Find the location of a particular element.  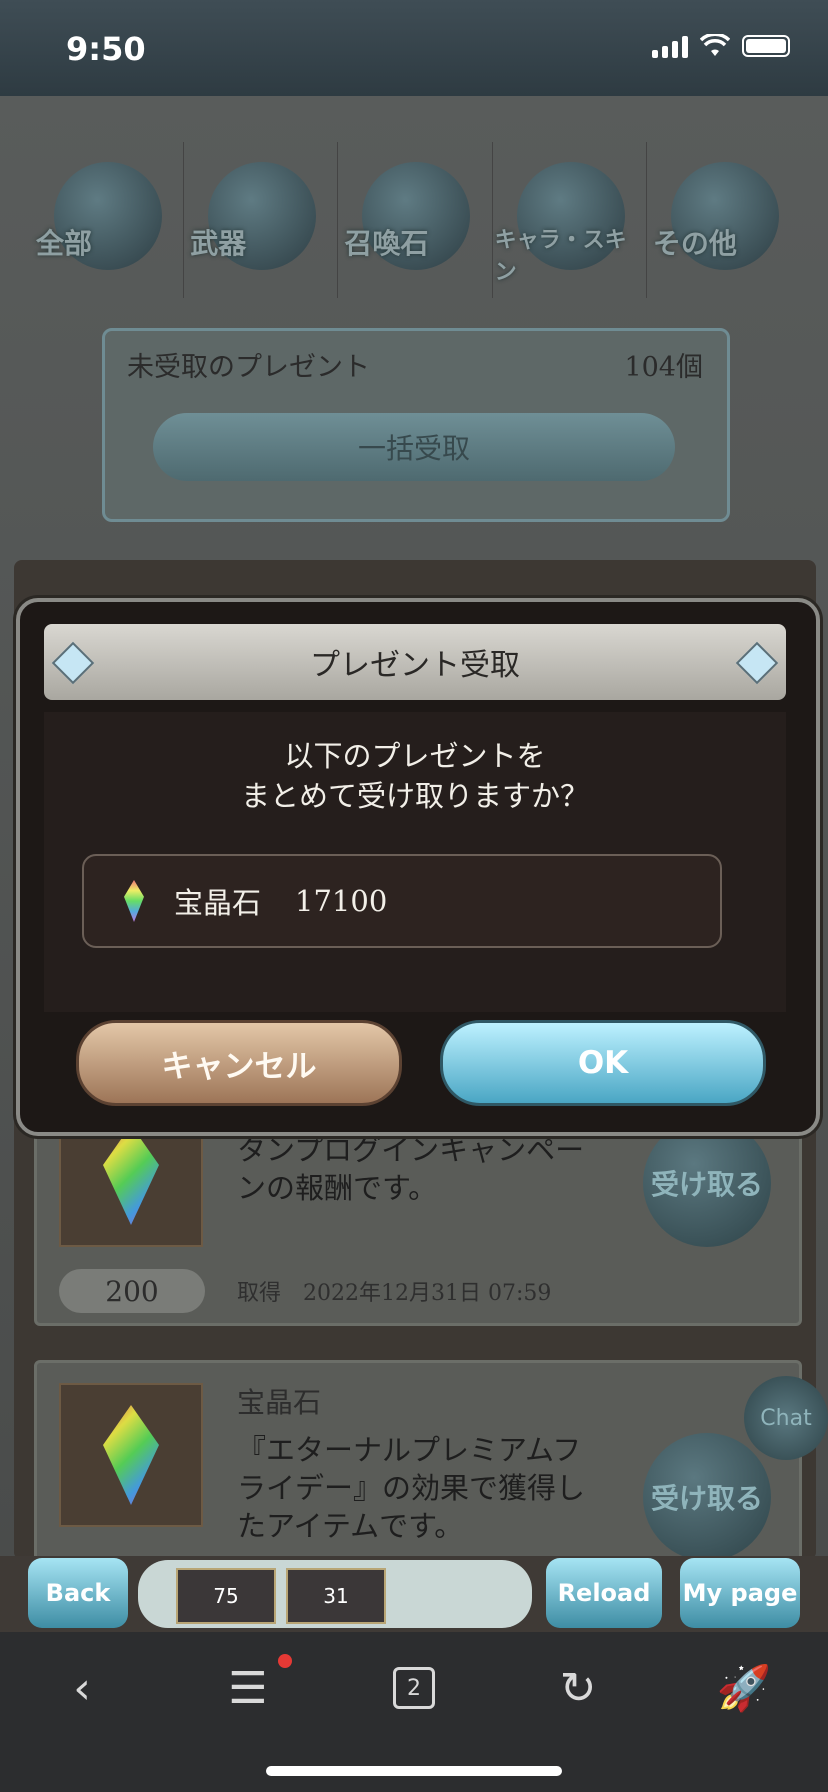

tabs-icon: 2 is located at coordinates (414, 1688).